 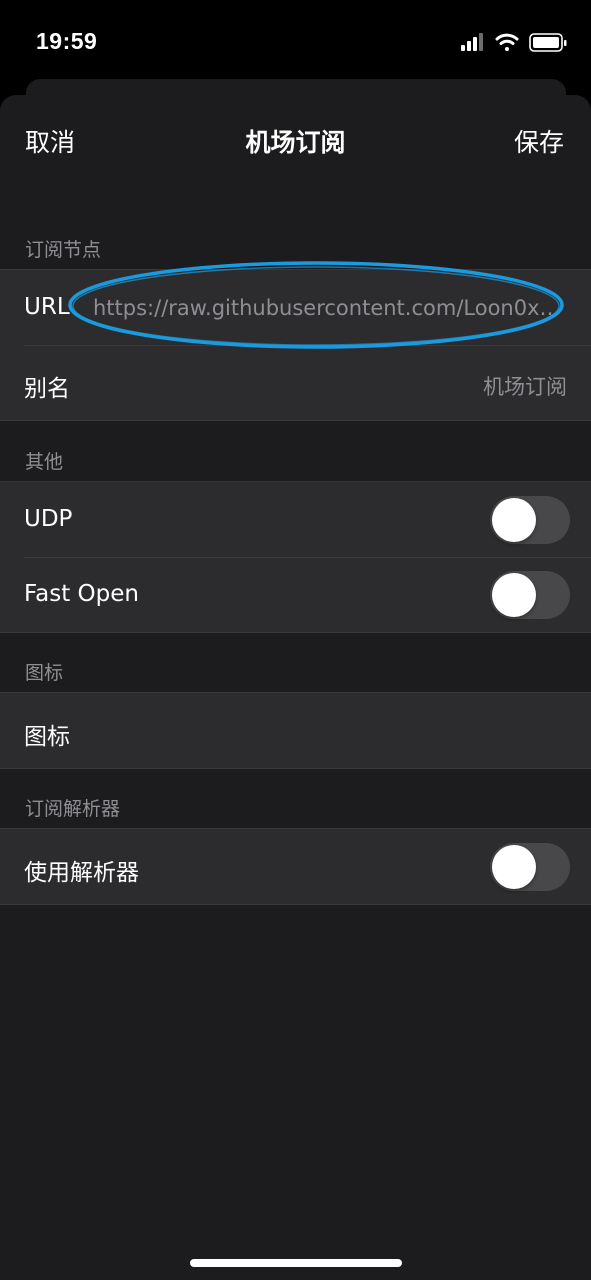 What do you see at coordinates (73, 809) in the screenshot?
I see `section-header-parser: 订阅解析器` at bounding box center [73, 809].